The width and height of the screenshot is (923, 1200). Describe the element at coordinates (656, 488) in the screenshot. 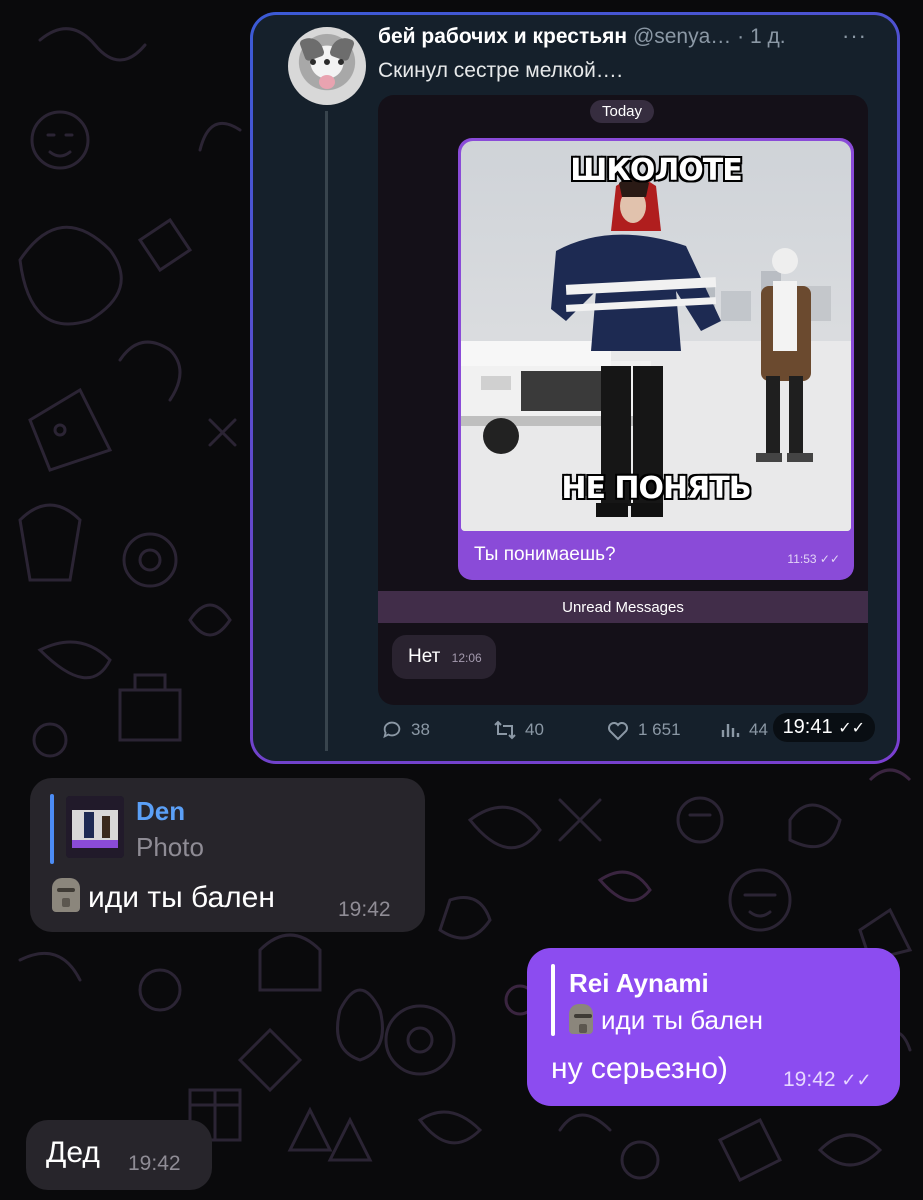

I see `meme-bottom-text: НЕ ПОНЯТЬ` at that location.